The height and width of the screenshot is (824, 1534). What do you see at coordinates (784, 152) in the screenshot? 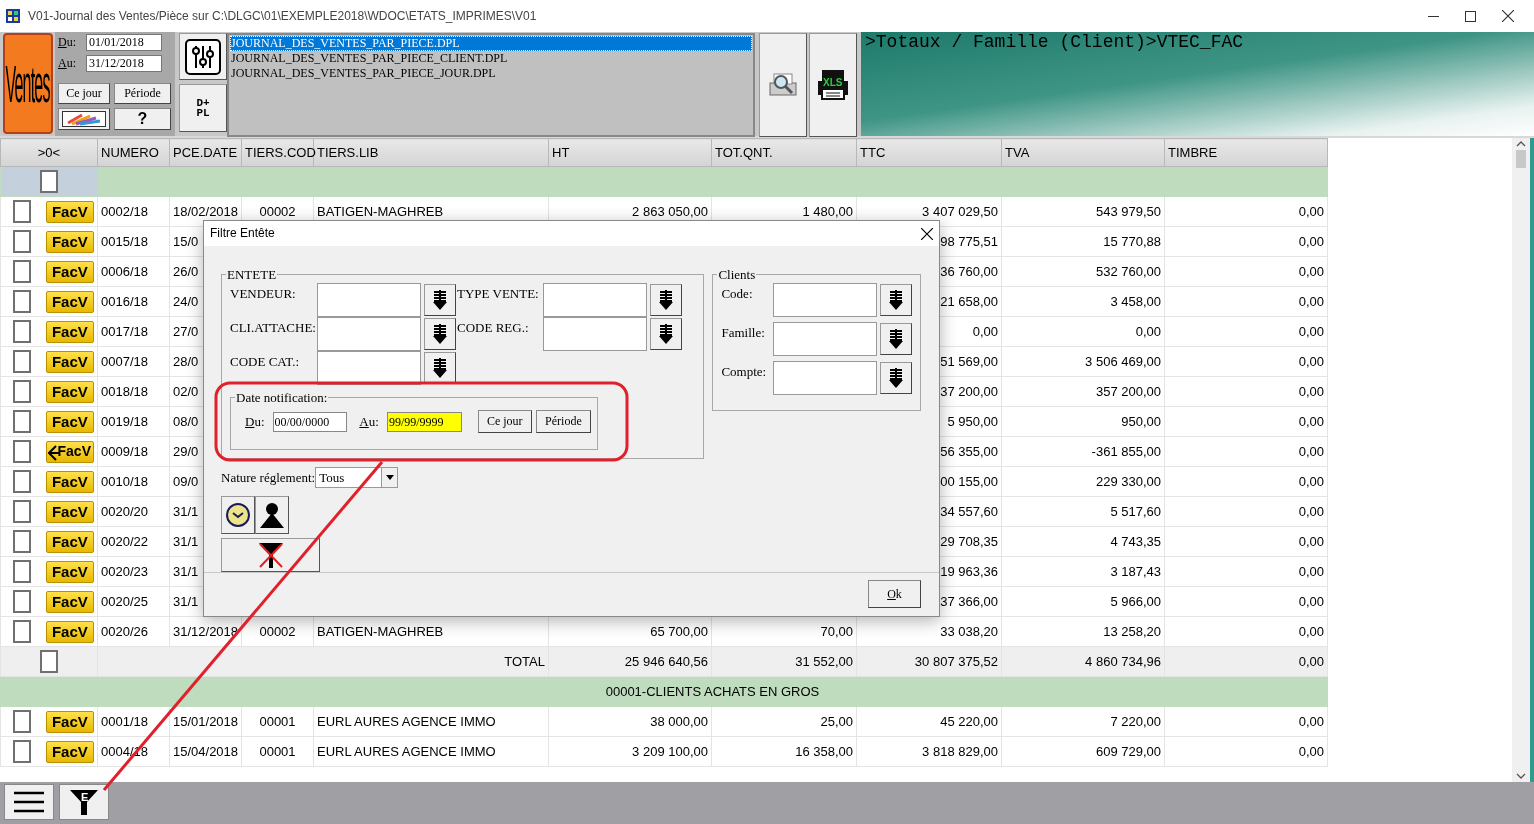
I see `column-header: TOT.QNT.` at bounding box center [784, 152].